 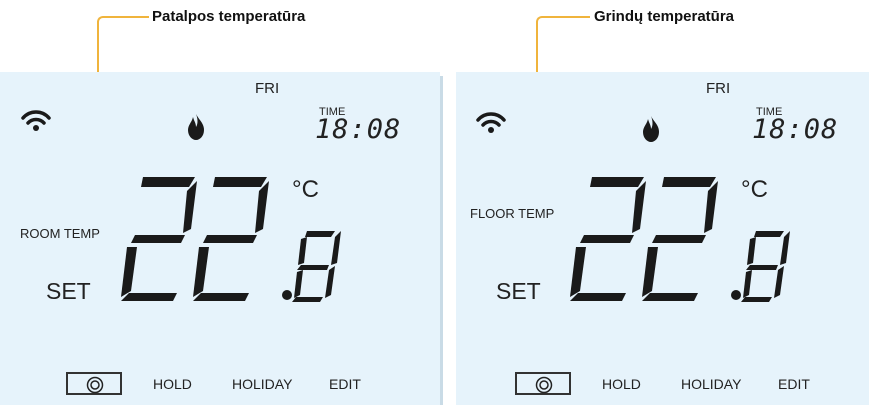 I want to click on callout-room-temp-label: Patalpos temperatūra, so click(x=229, y=16).